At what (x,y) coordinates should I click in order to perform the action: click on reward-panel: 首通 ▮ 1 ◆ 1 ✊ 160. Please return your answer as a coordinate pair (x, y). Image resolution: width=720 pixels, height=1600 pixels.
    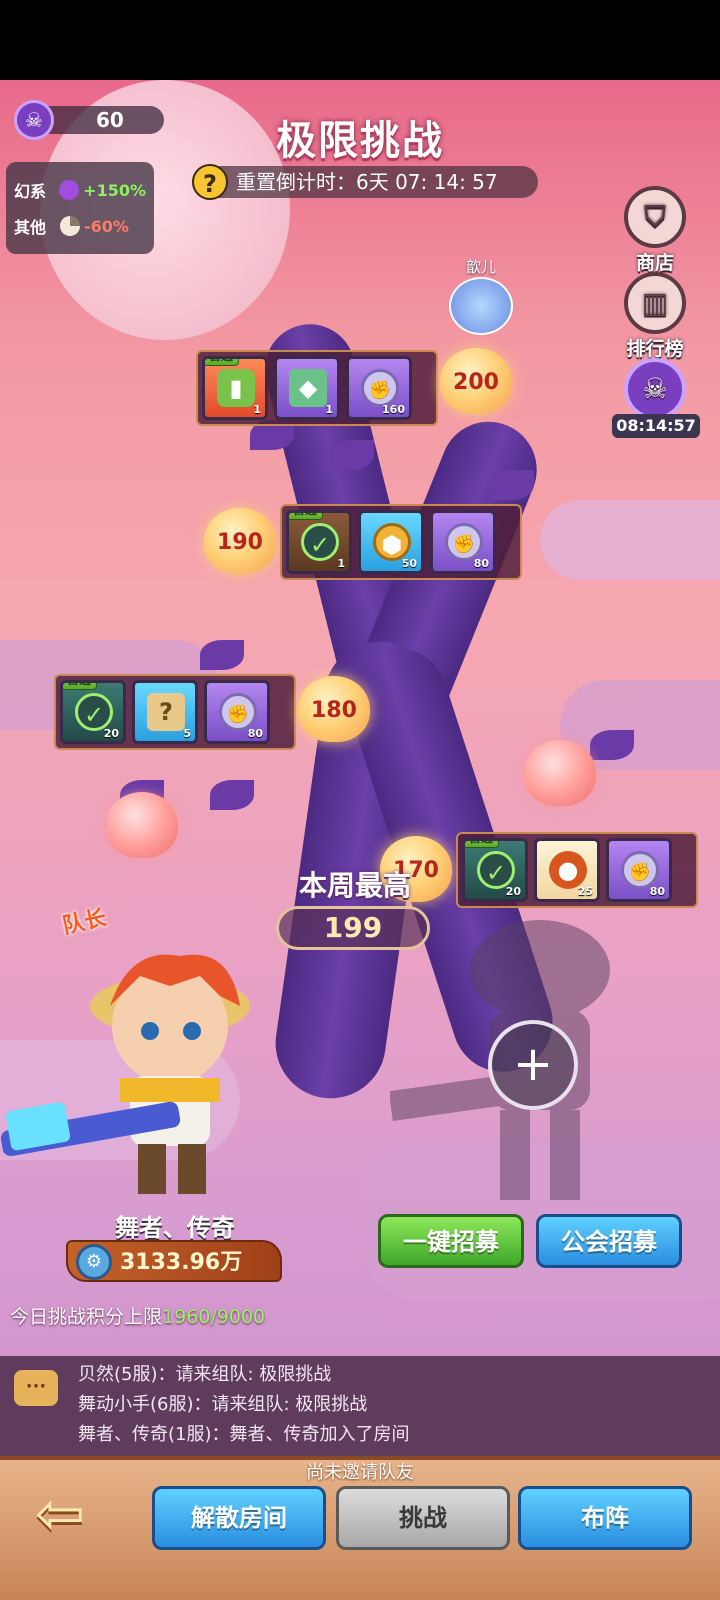
    Looking at the image, I should click on (317, 388).